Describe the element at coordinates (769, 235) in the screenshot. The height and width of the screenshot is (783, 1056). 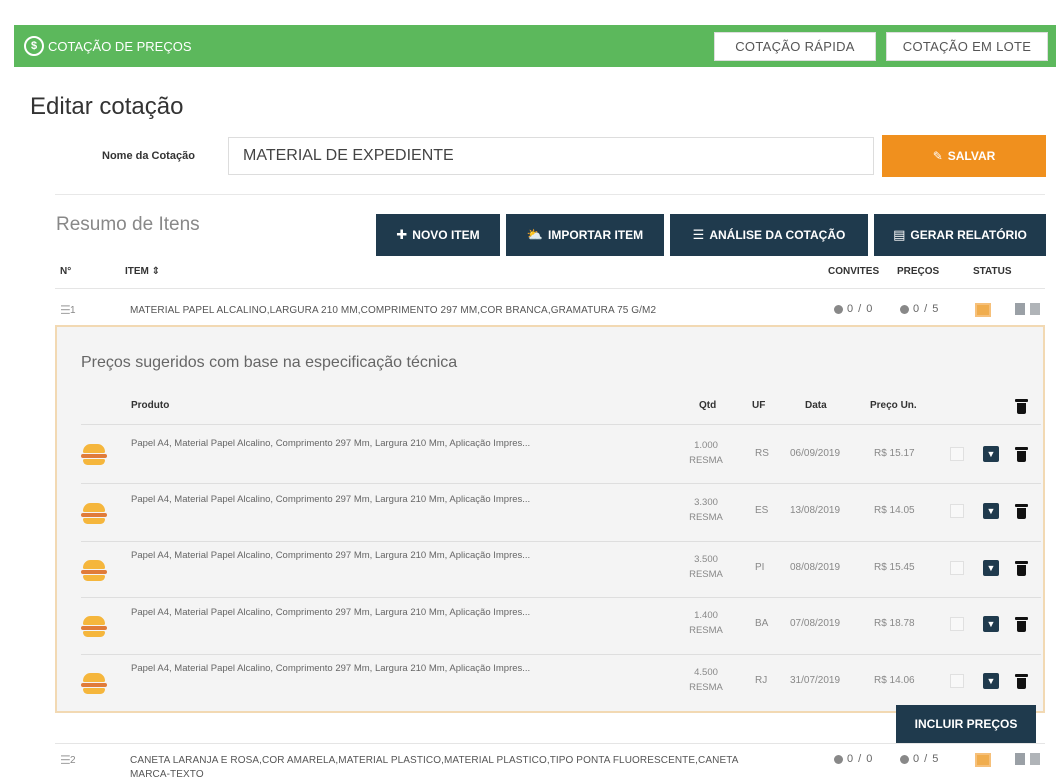
I see `quote-analysis-button: ☰ ANÁLISE DA COTAÇÃO` at that location.